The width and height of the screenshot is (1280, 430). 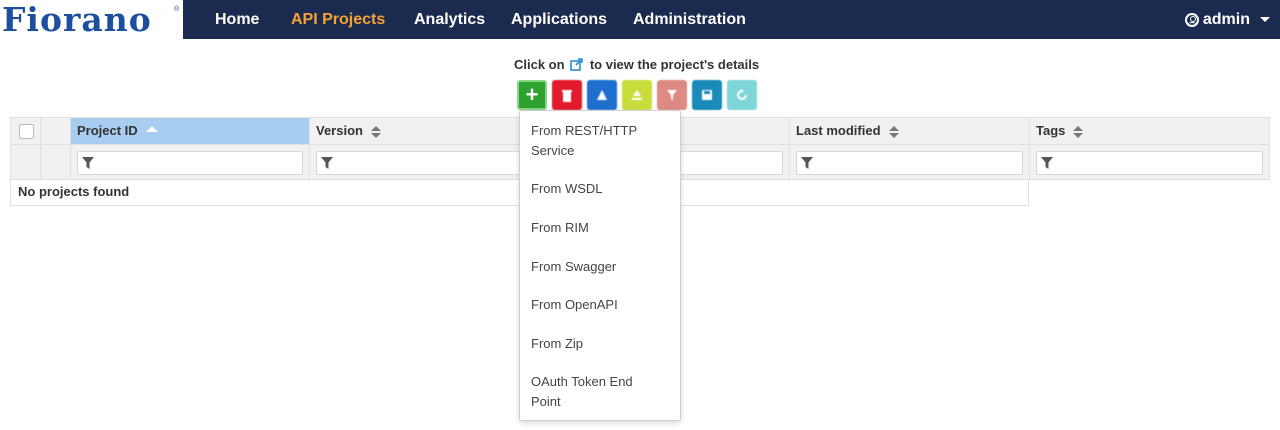 I want to click on column-header-label-wrap: Version, so click(x=348, y=131).